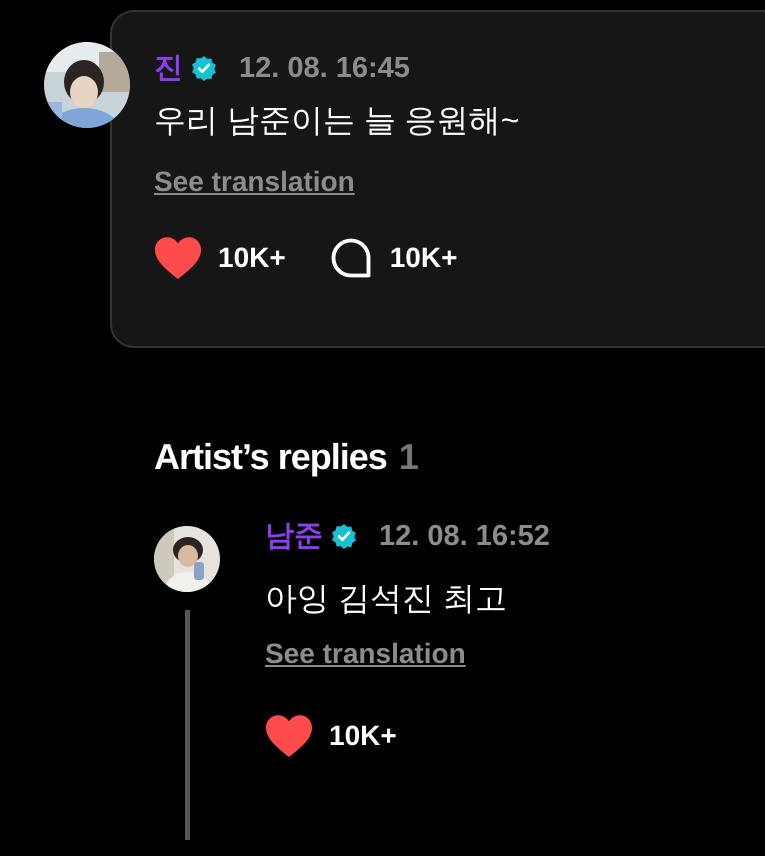 The width and height of the screenshot is (765, 856). Describe the element at coordinates (351, 258) in the screenshot. I see `comment-icon` at that location.